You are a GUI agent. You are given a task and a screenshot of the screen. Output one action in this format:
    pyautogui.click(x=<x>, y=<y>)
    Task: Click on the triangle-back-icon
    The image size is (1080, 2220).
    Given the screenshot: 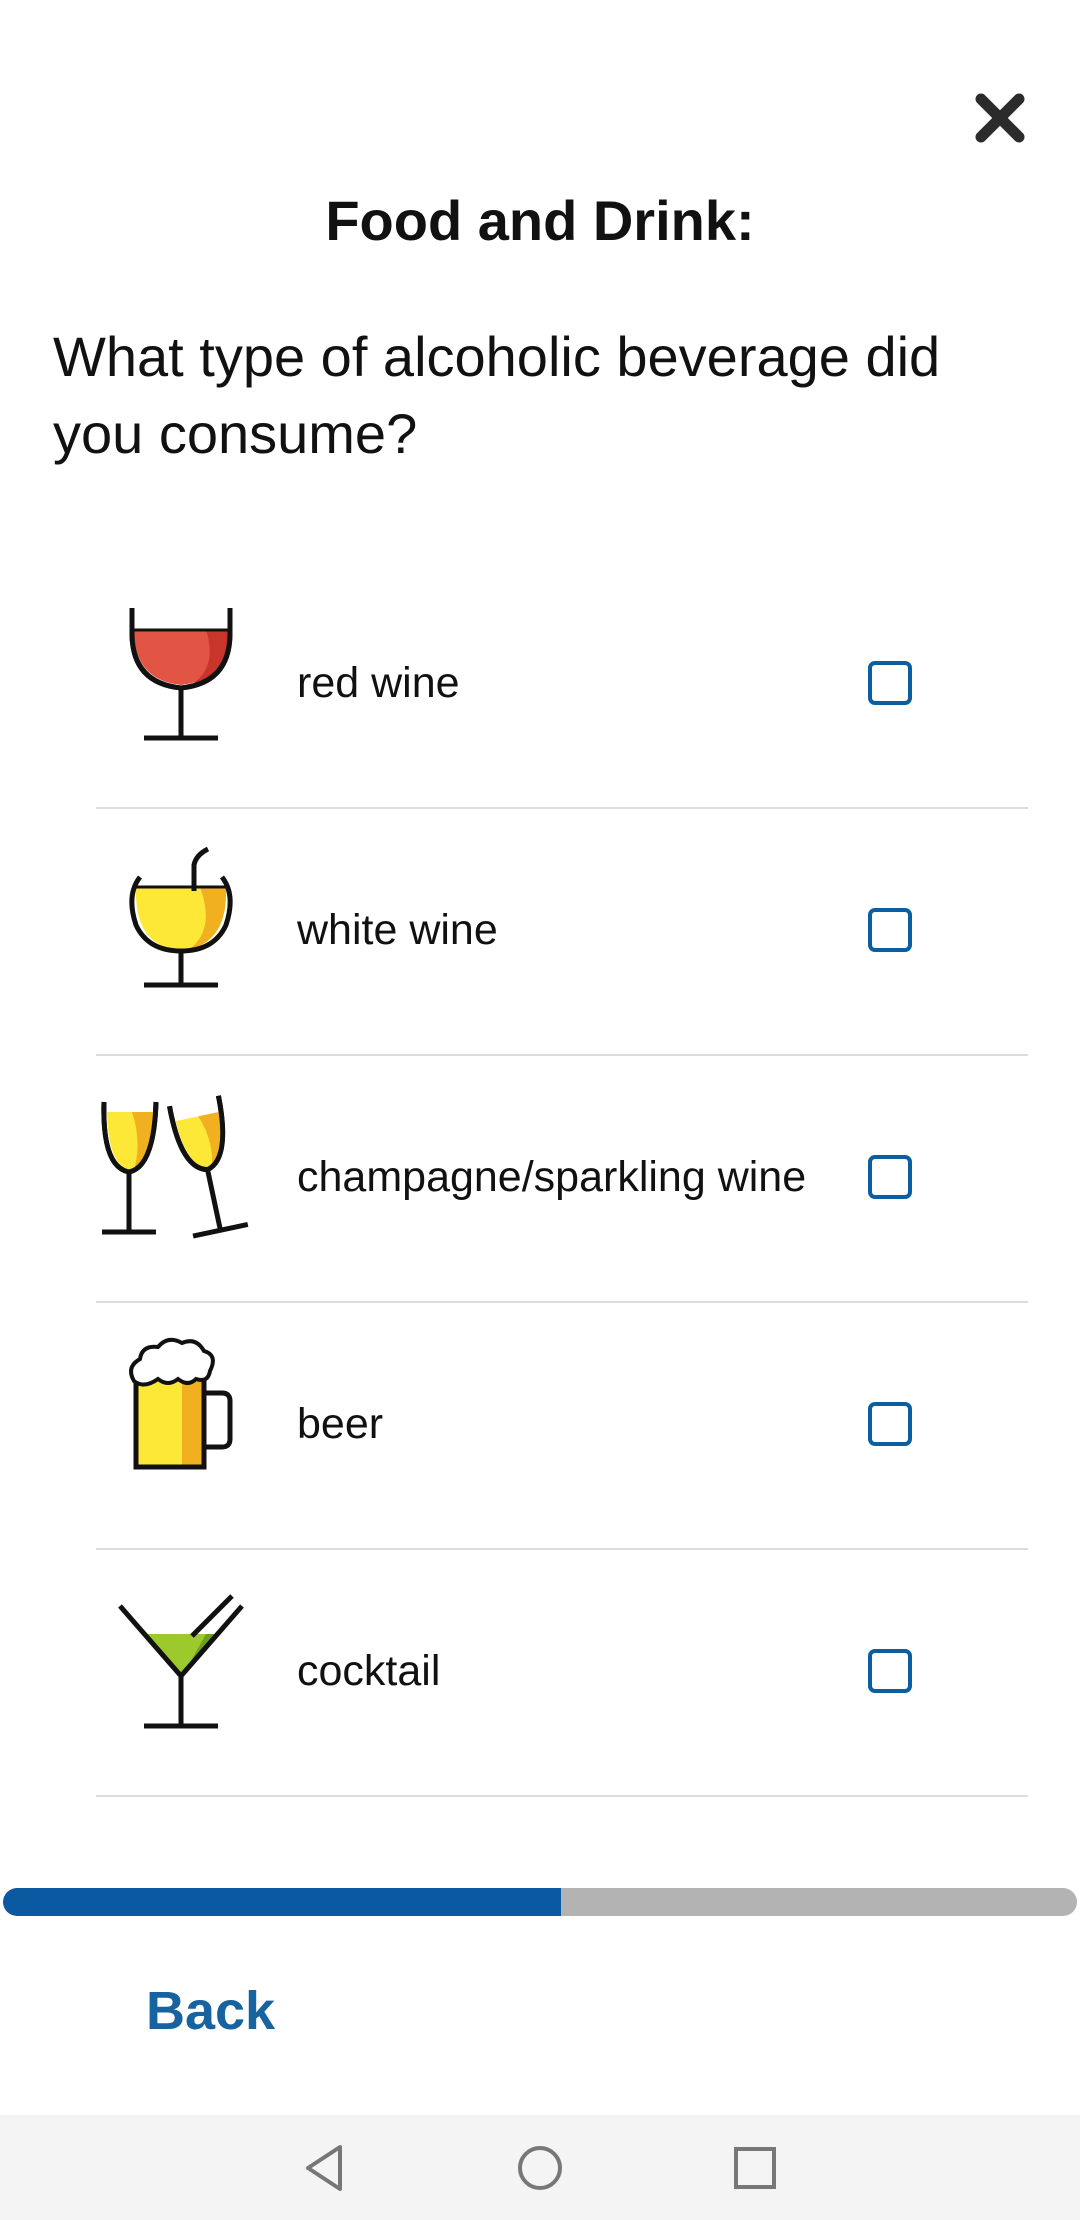 What is the action you would take?
    pyautogui.click(x=324, y=2168)
    